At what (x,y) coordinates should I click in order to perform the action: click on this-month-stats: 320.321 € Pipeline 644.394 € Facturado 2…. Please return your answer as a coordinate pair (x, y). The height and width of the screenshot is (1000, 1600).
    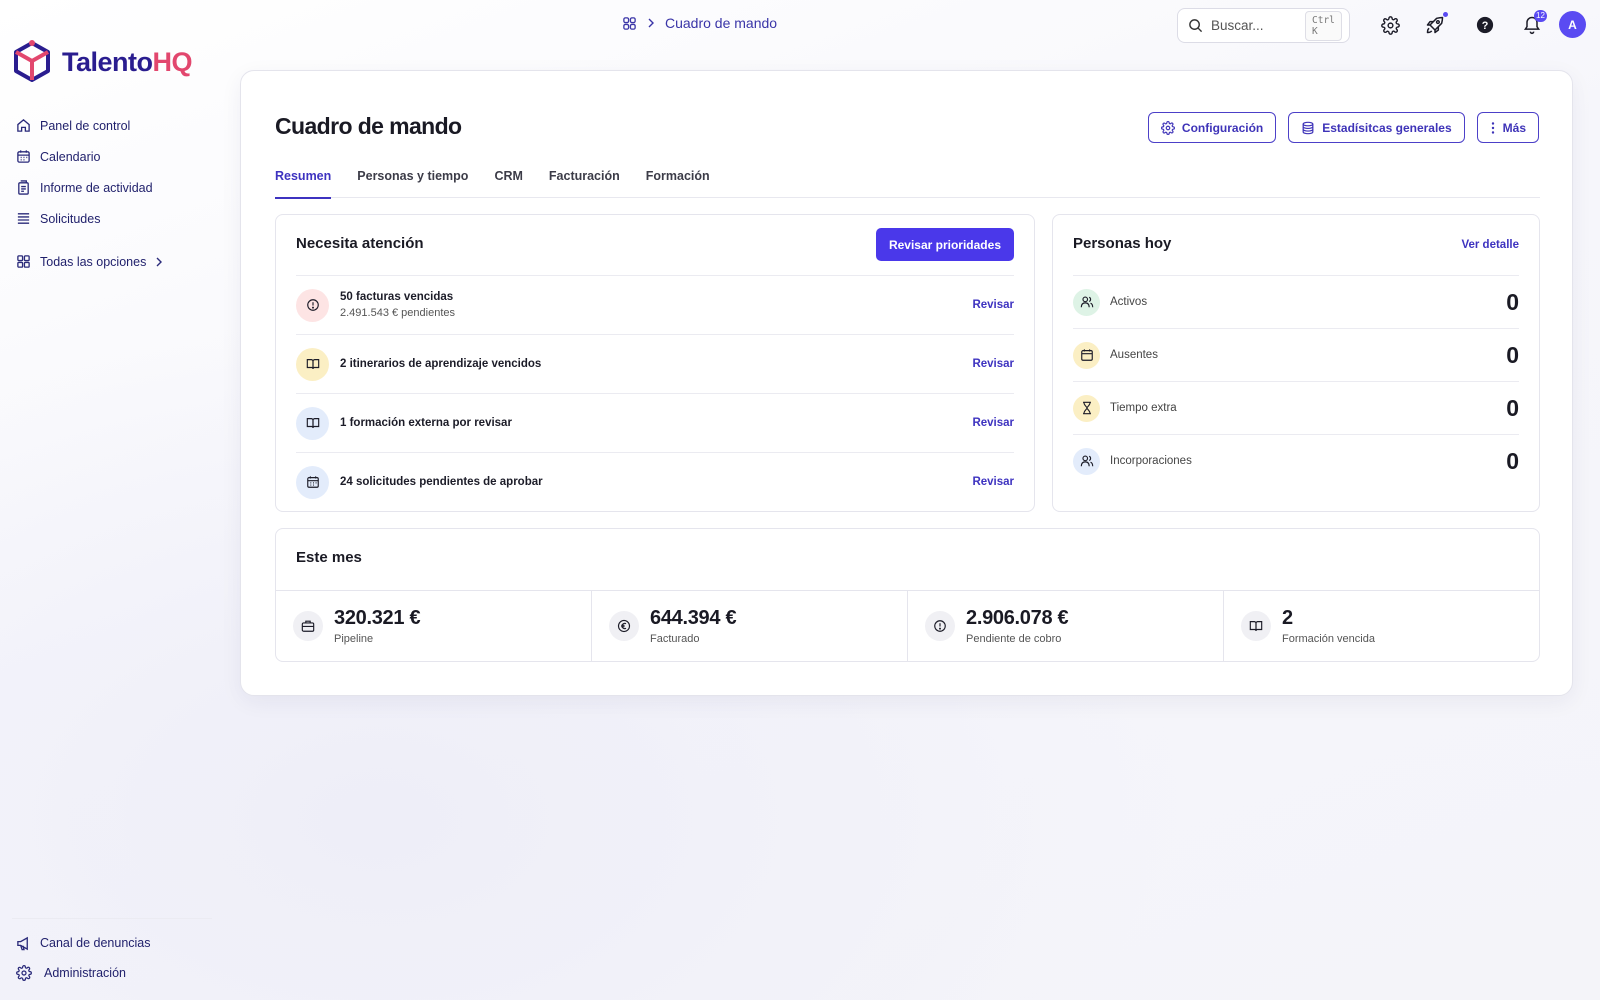
    Looking at the image, I should click on (907, 625).